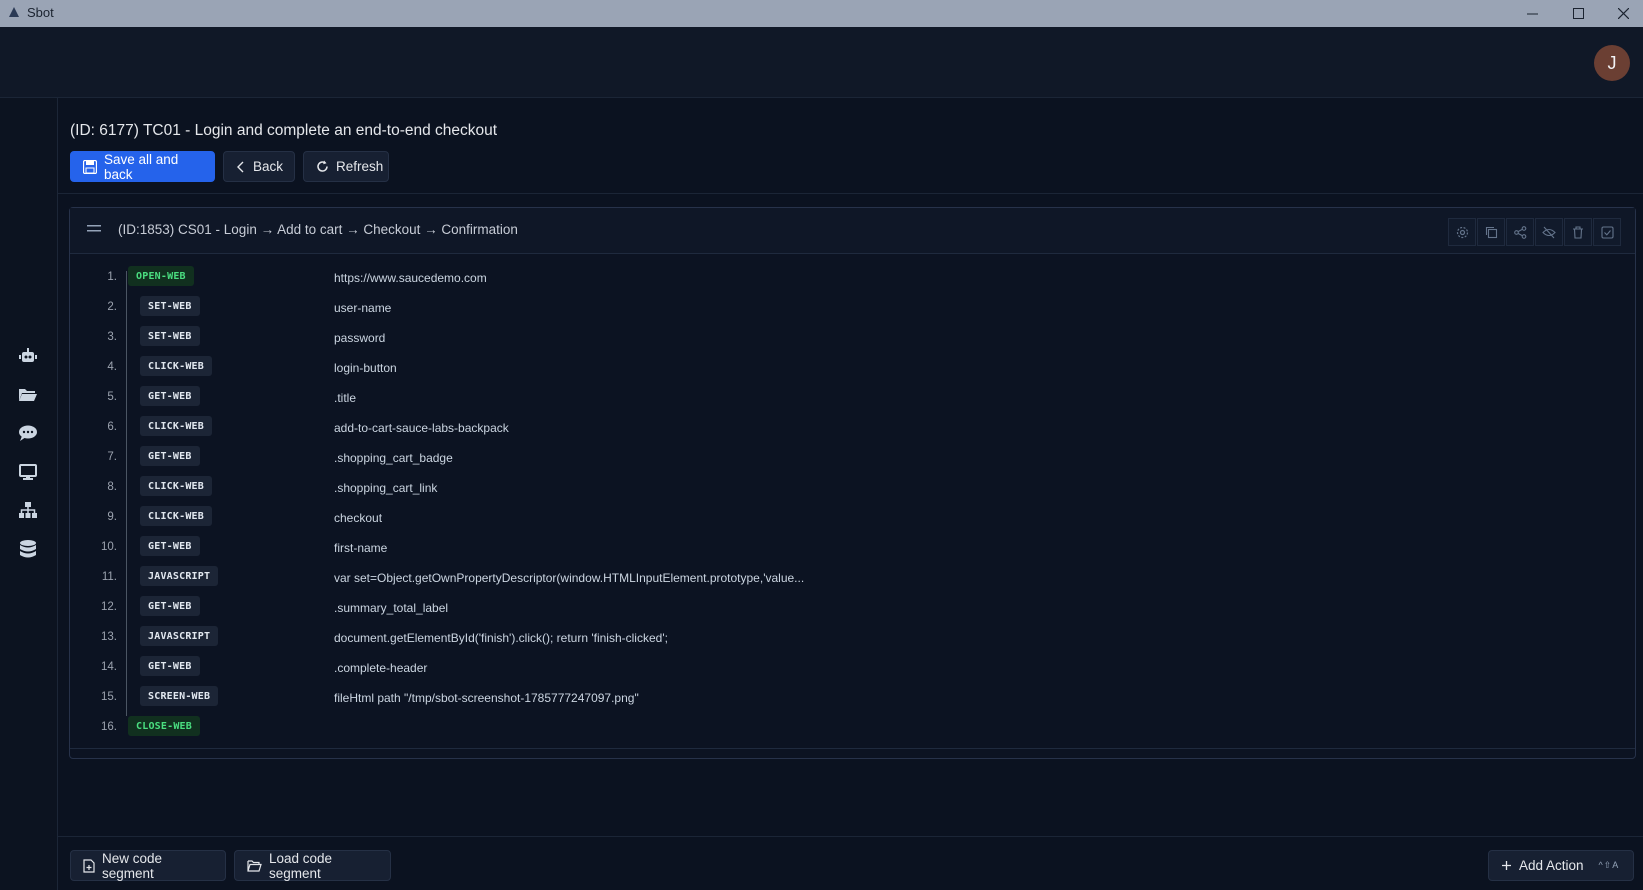  What do you see at coordinates (14, 12) in the screenshot?
I see `app-icon` at bounding box center [14, 12].